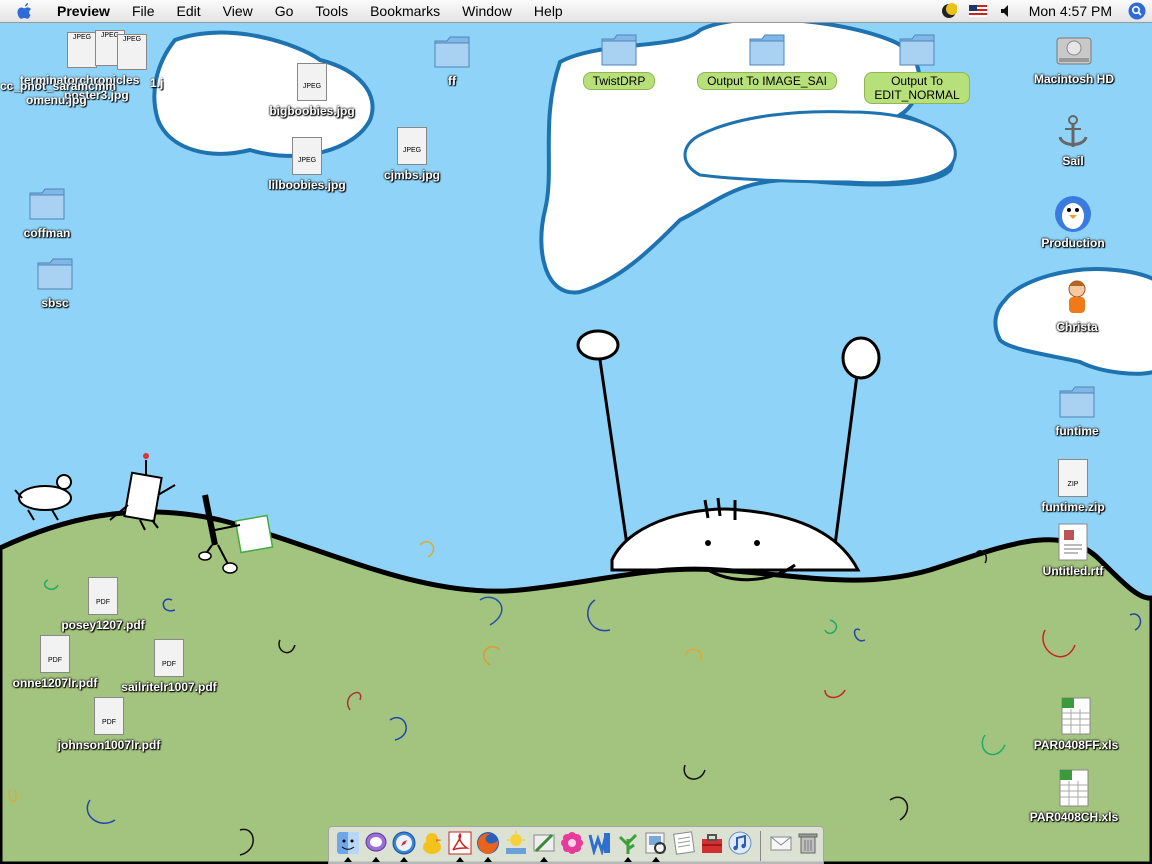  Describe the element at coordinates (432, 843) in the screenshot. I see `adium-icon` at that location.